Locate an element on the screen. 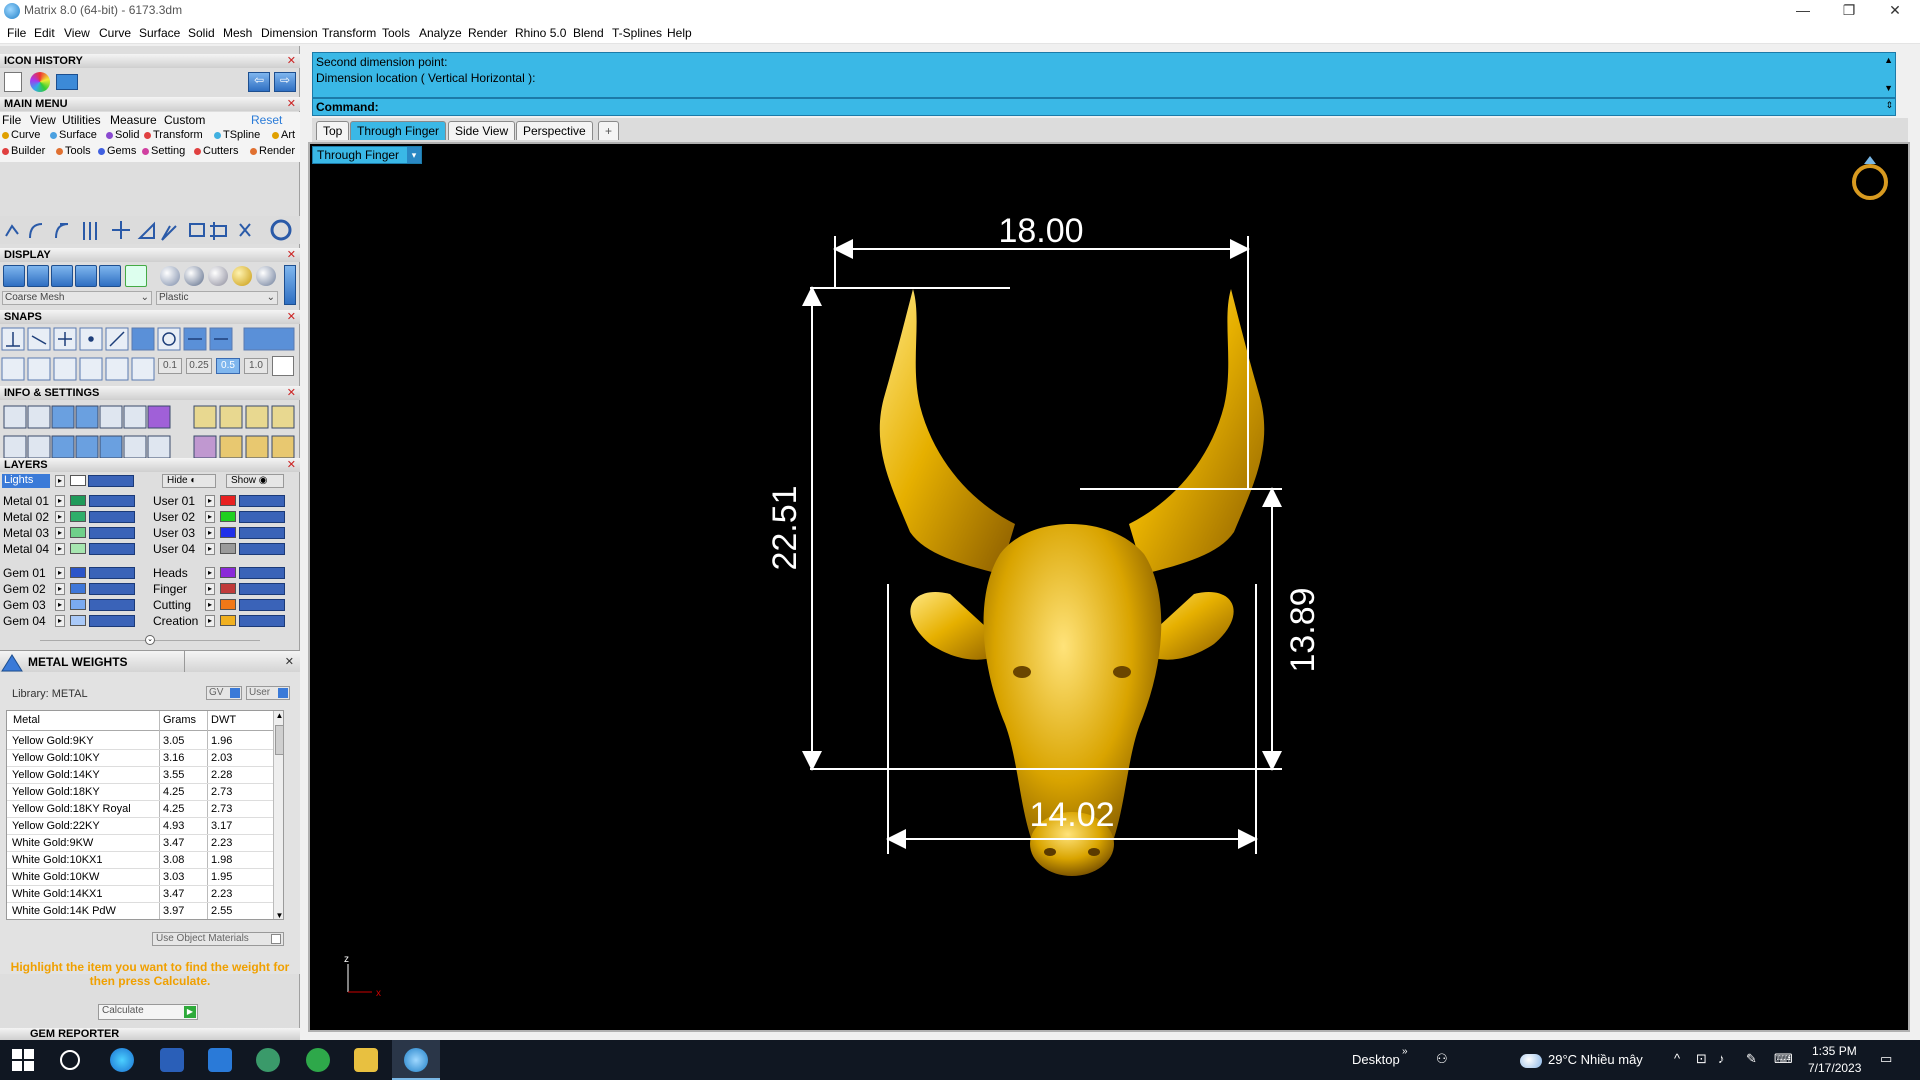  menu-view: View is located at coordinates (77, 33).